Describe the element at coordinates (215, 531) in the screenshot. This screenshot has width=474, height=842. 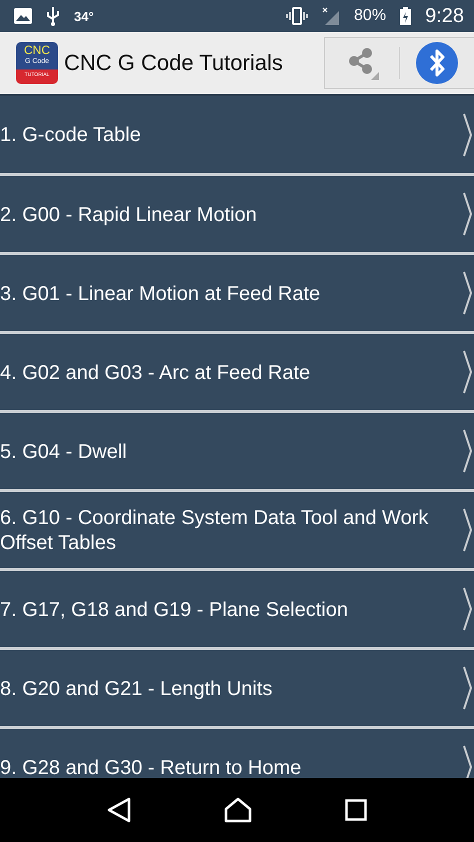
I see `item-label: 6. G10 - Coordinate System Data Tool and Work Offset Tables` at that location.